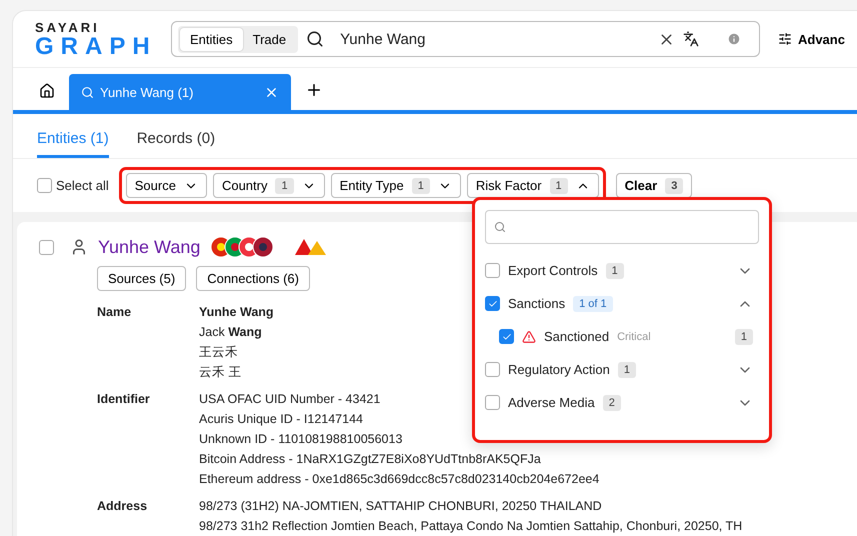 Image resolution: width=857 pixels, height=536 pixels. Describe the element at coordinates (281, 419) in the screenshot. I see `field-value: Acuris Unique ID - I12147144` at that location.